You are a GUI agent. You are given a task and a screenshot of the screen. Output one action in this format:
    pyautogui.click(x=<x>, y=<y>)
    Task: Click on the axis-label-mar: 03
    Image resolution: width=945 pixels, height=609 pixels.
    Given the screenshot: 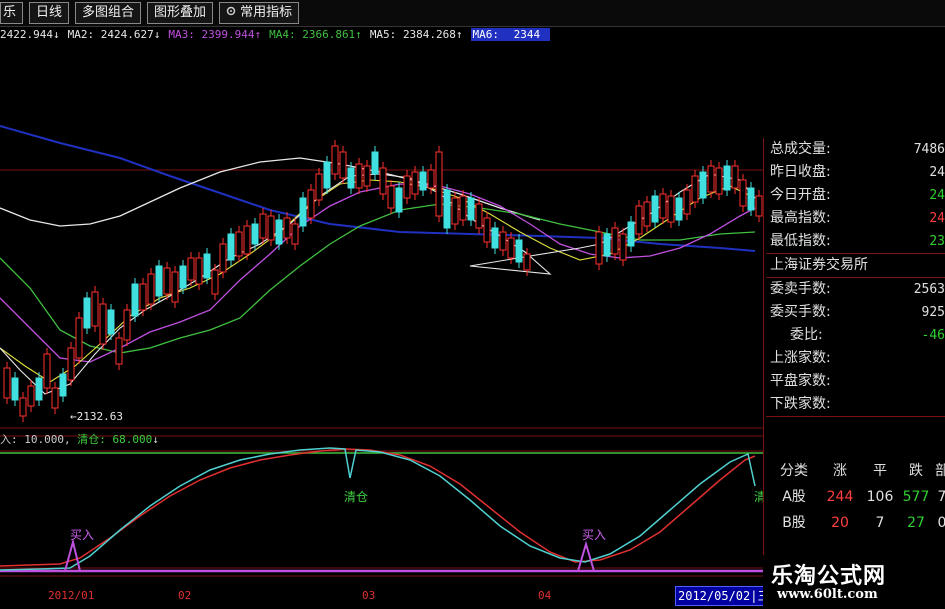 What is the action you would take?
    pyautogui.click(x=369, y=595)
    